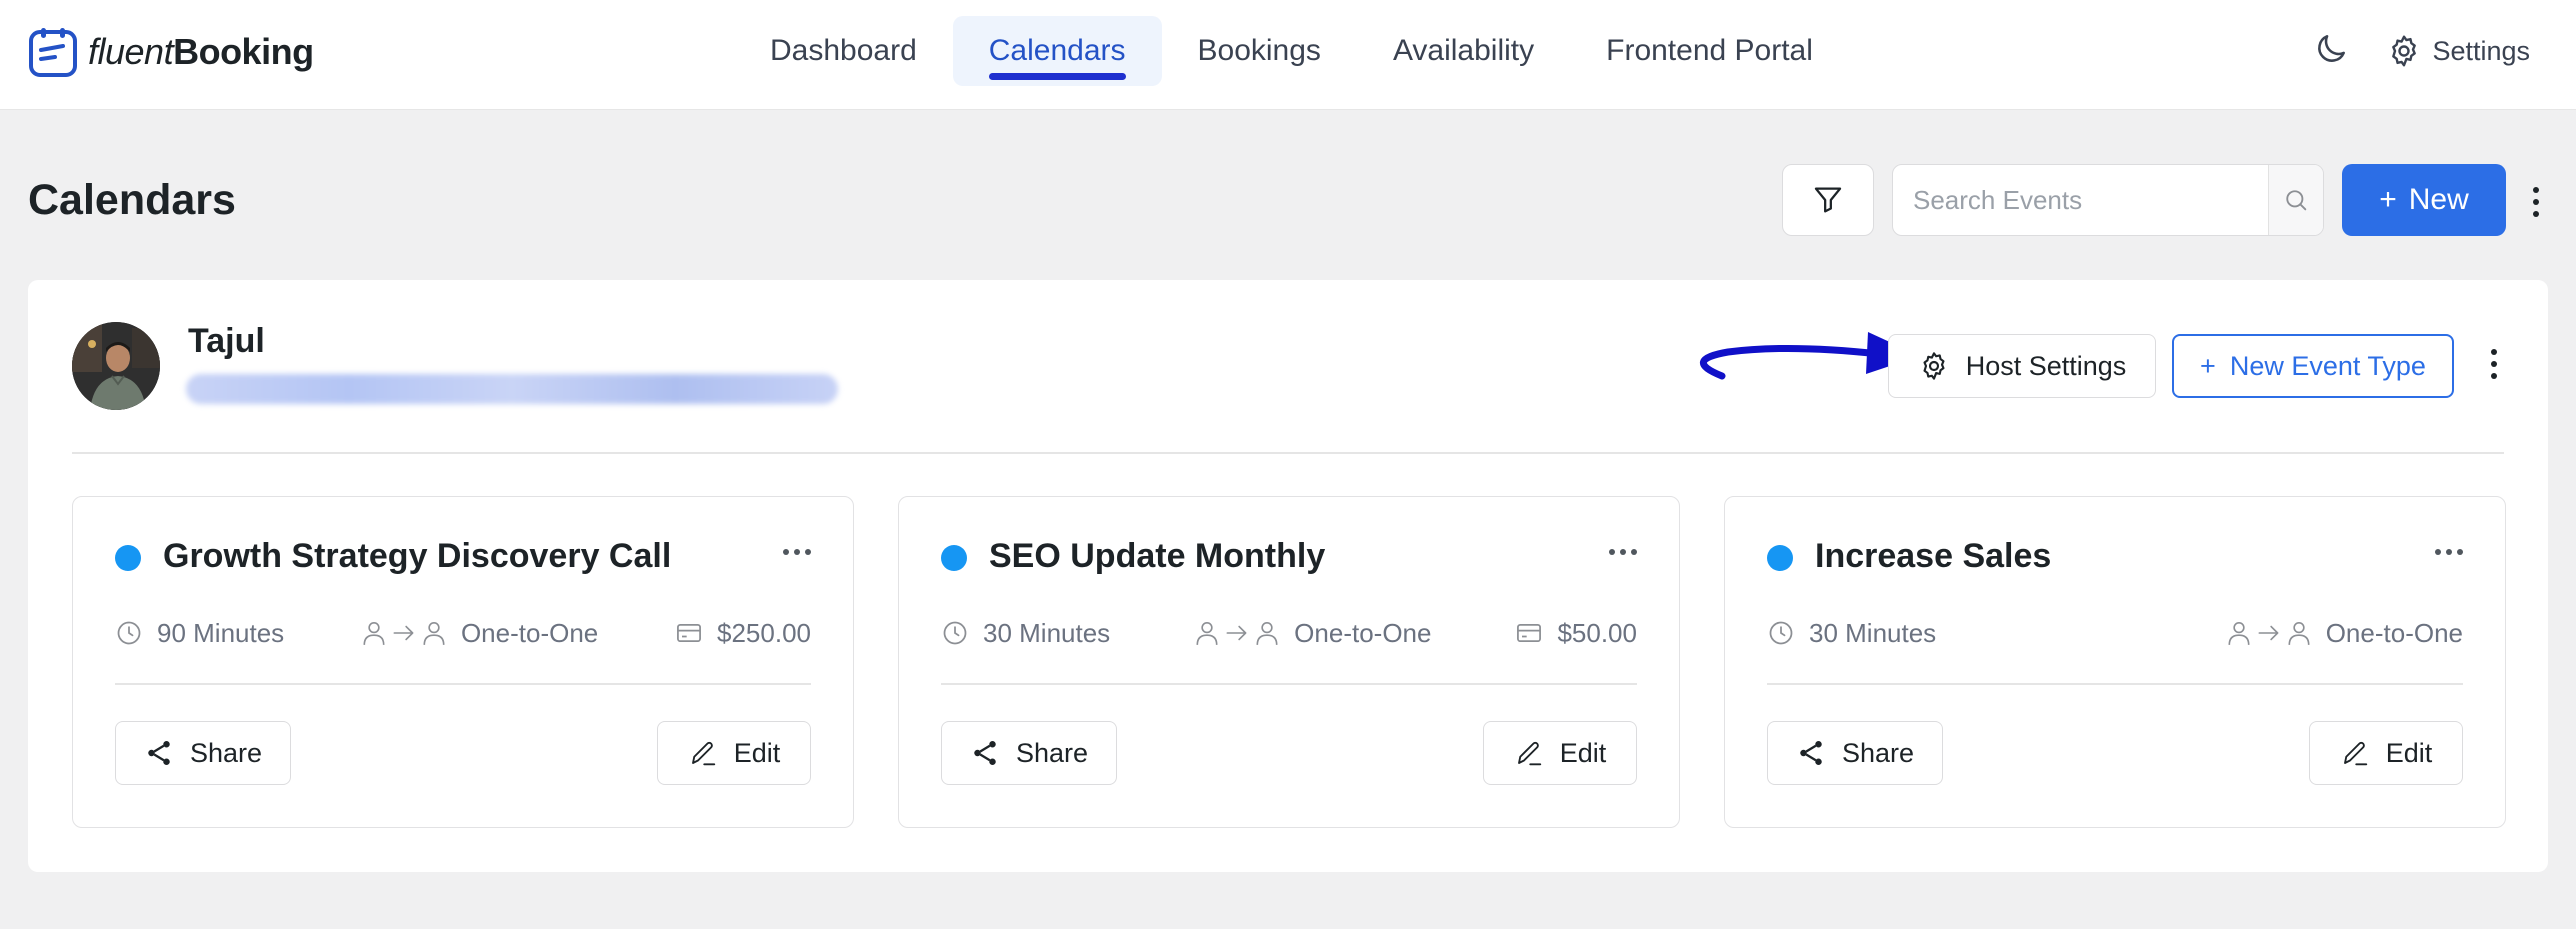 This screenshot has width=2576, height=929. What do you see at coordinates (1157, 556) in the screenshot?
I see `event-title: SEO Update Monthly` at bounding box center [1157, 556].